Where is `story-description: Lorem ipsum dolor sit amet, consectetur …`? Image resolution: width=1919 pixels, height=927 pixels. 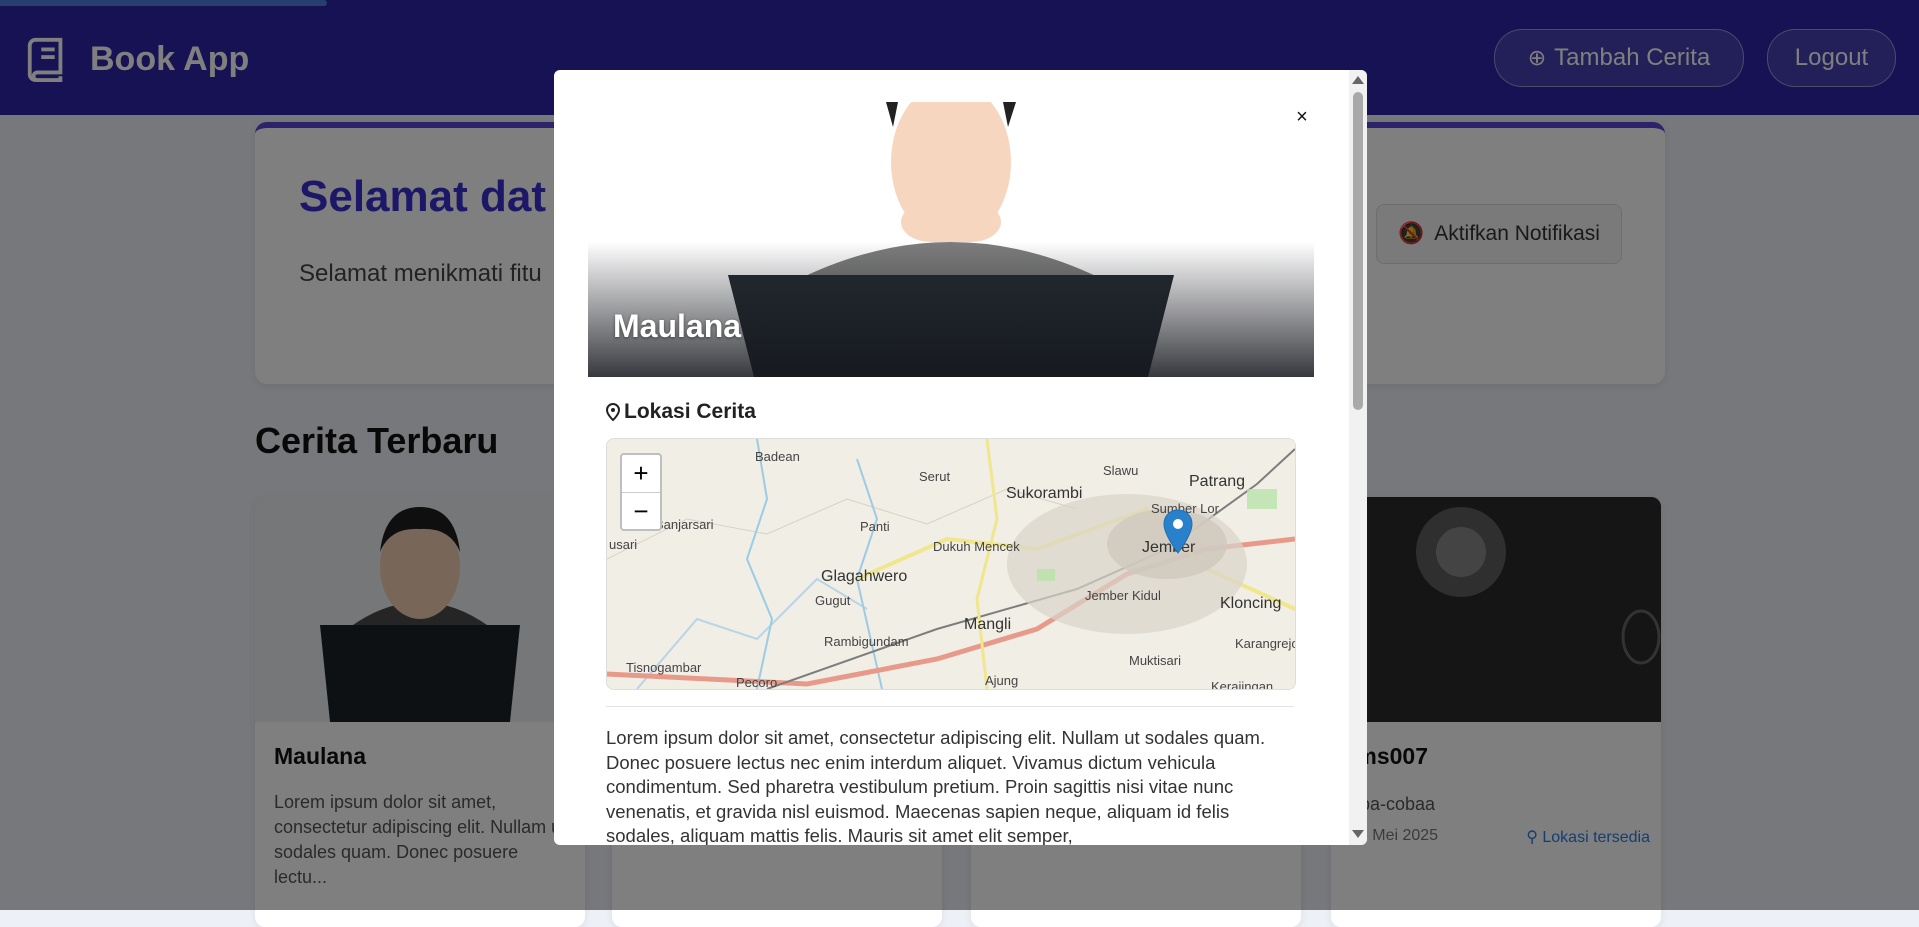
story-description: Lorem ipsum dolor sit amet, consectetur … is located at coordinates (936, 786).